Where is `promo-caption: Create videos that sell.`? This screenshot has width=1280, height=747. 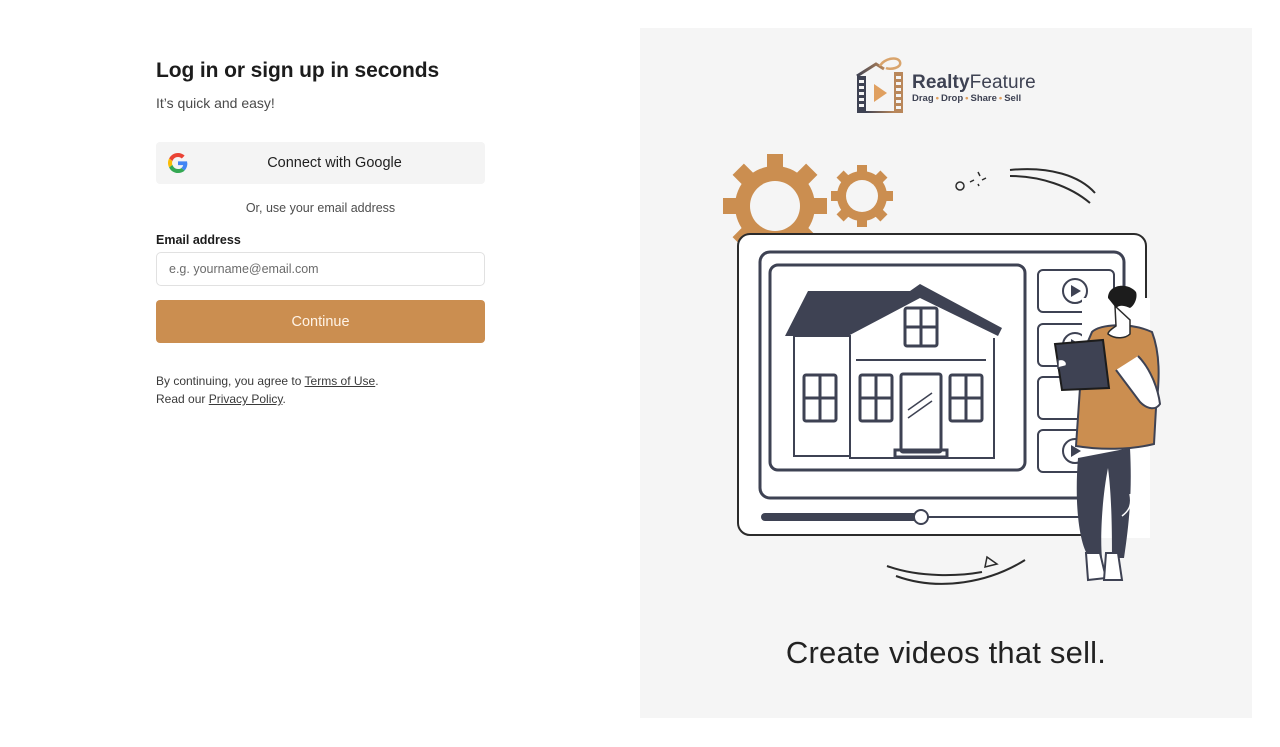 promo-caption: Create videos that sell. is located at coordinates (946, 652).